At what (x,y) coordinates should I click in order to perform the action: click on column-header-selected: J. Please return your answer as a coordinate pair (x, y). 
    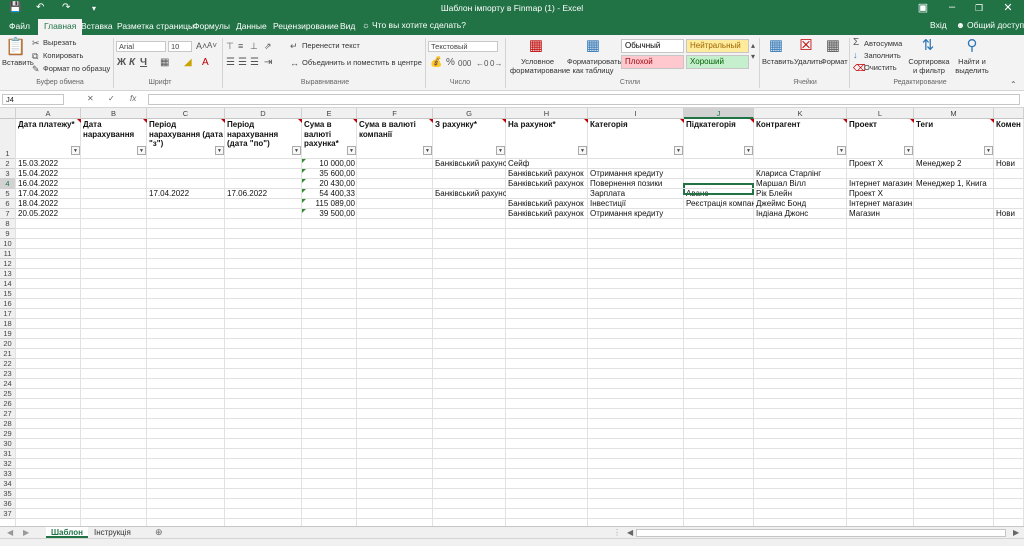
    Looking at the image, I should click on (719, 113).